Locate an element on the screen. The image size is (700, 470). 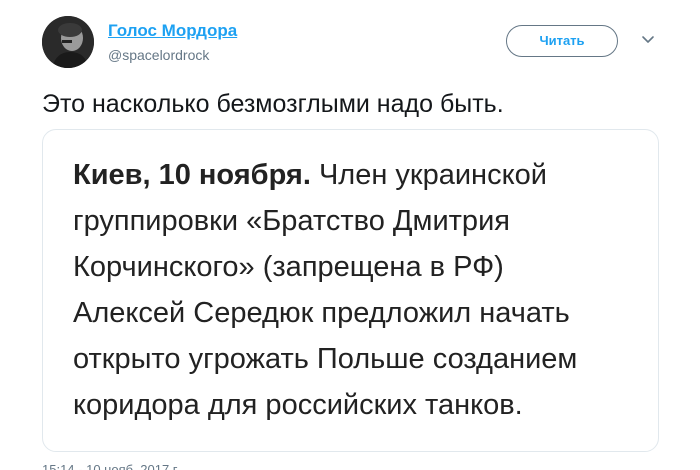
more-options-button is located at coordinates (648, 40).